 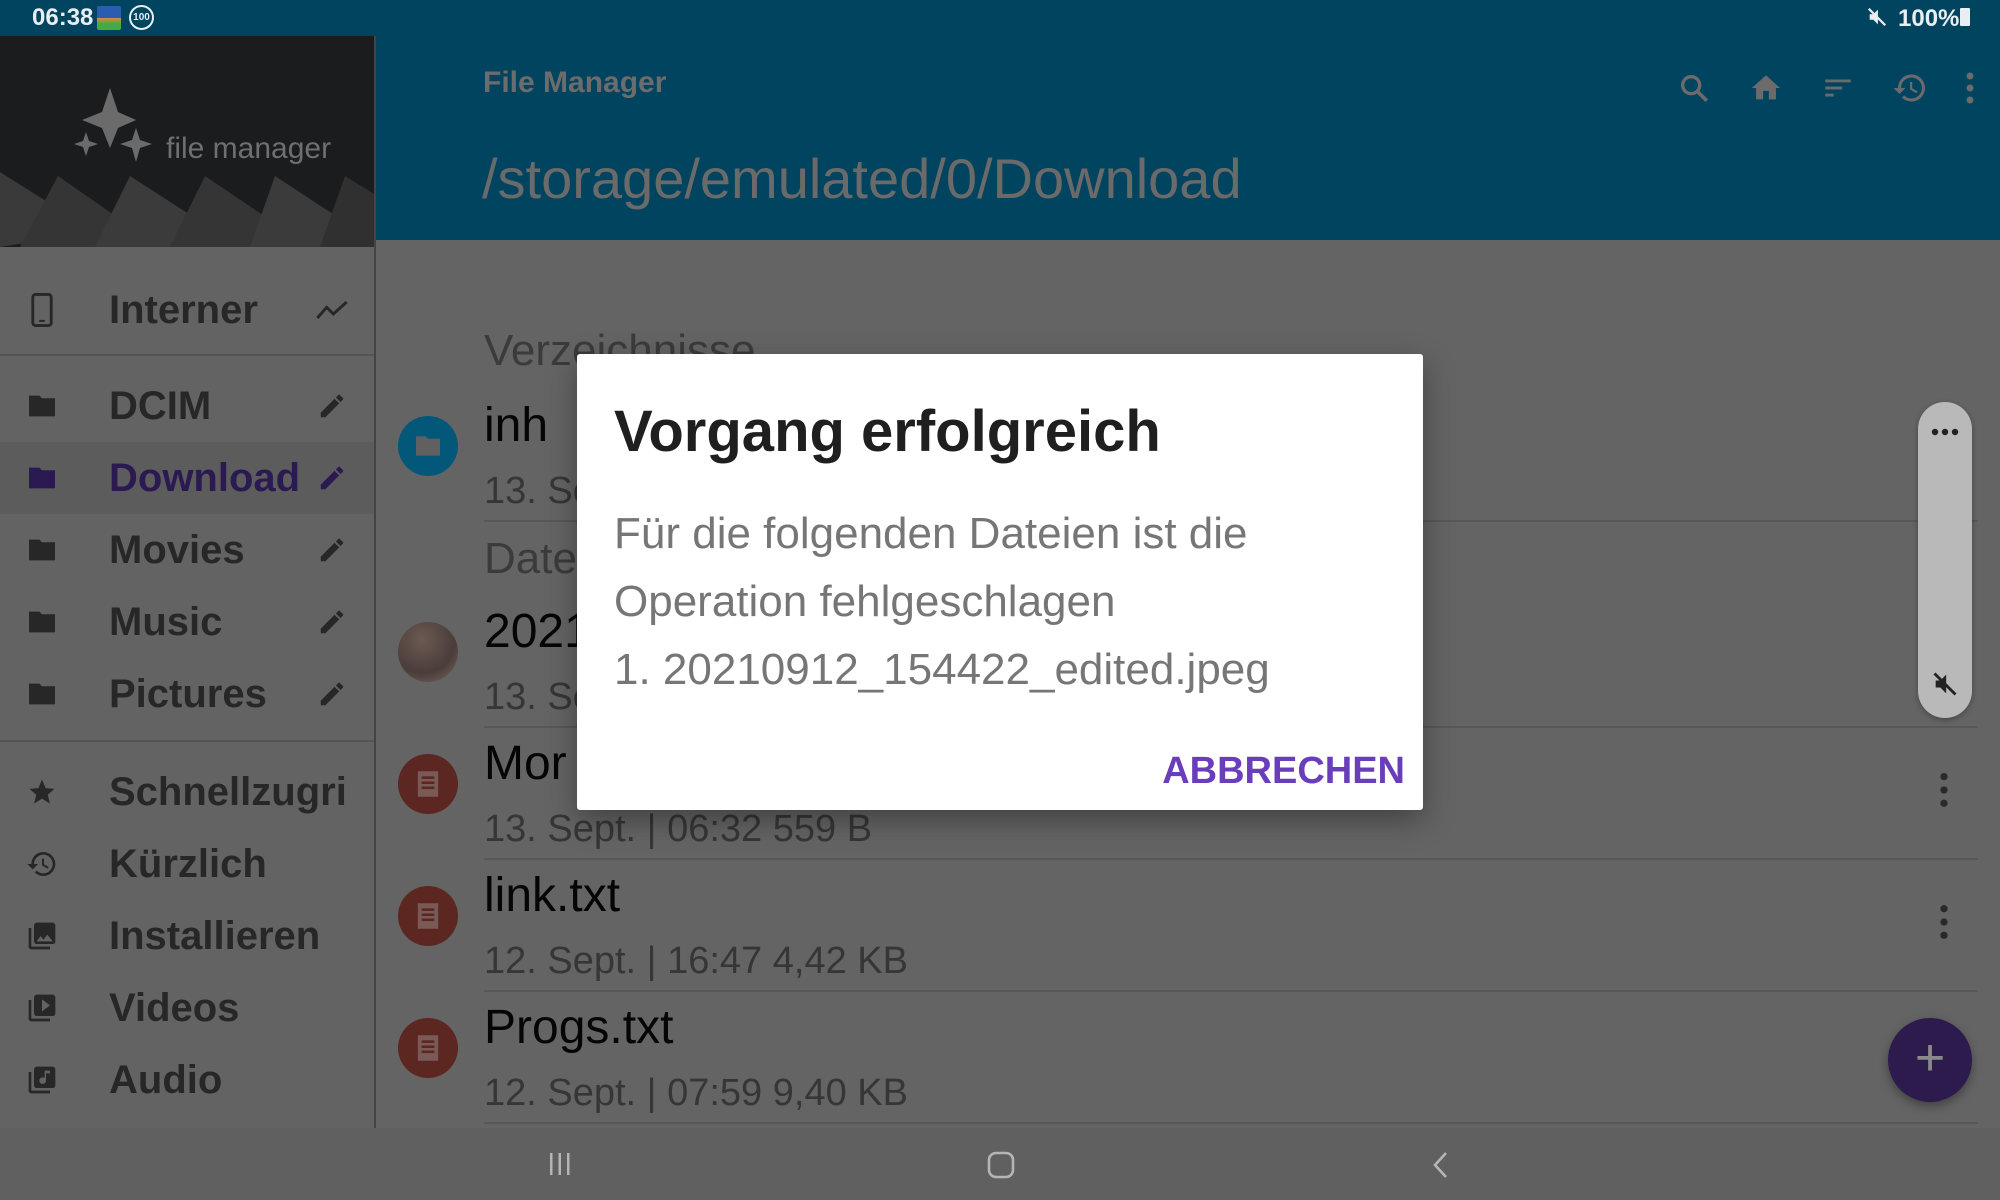 What do you see at coordinates (1930, 1060) in the screenshot?
I see `add-fab-button: +` at bounding box center [1930, 1060].